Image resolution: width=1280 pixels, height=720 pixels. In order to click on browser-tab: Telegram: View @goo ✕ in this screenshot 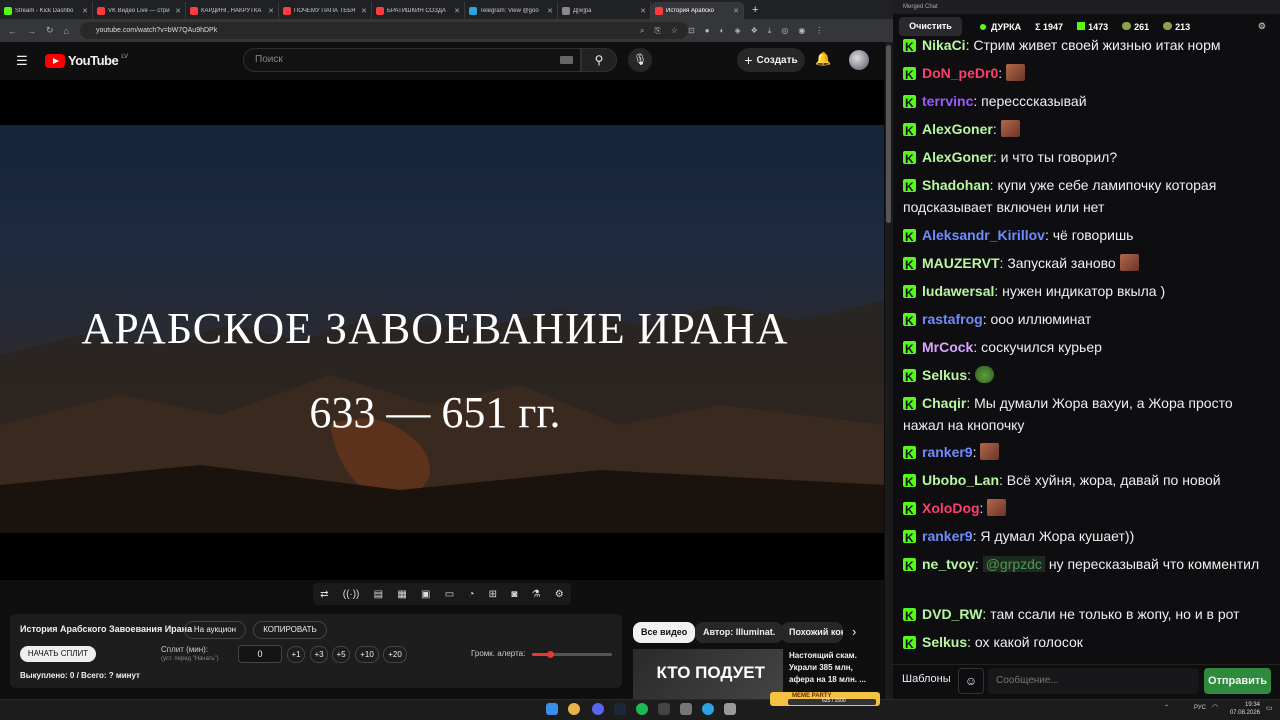, I will do `click(511, 10)`.